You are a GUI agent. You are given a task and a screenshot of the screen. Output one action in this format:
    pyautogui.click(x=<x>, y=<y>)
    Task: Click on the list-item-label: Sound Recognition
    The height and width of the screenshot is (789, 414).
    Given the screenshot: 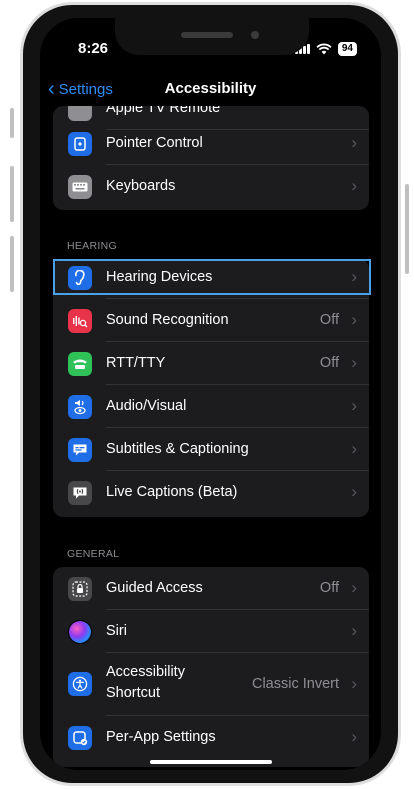 What is the action you would take?
    pyautogui.click(x=167, y=320)
    